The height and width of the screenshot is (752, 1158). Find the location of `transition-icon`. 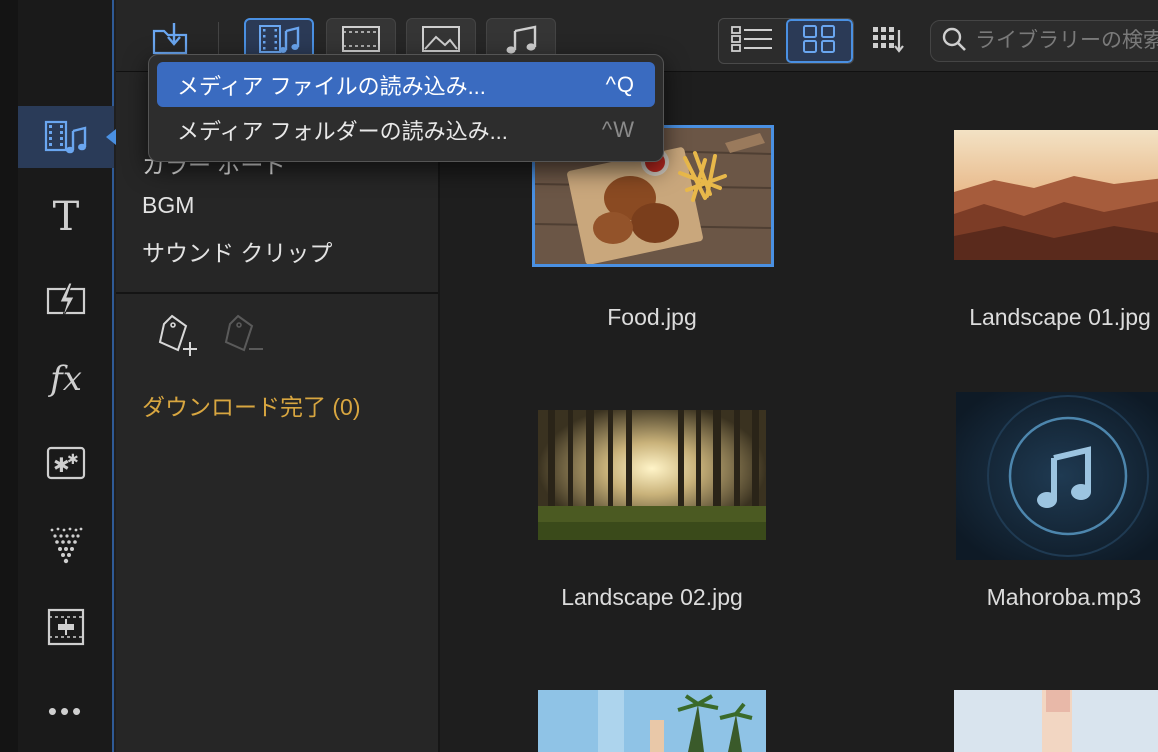

transition-icon is located at coordinates (66, 301).